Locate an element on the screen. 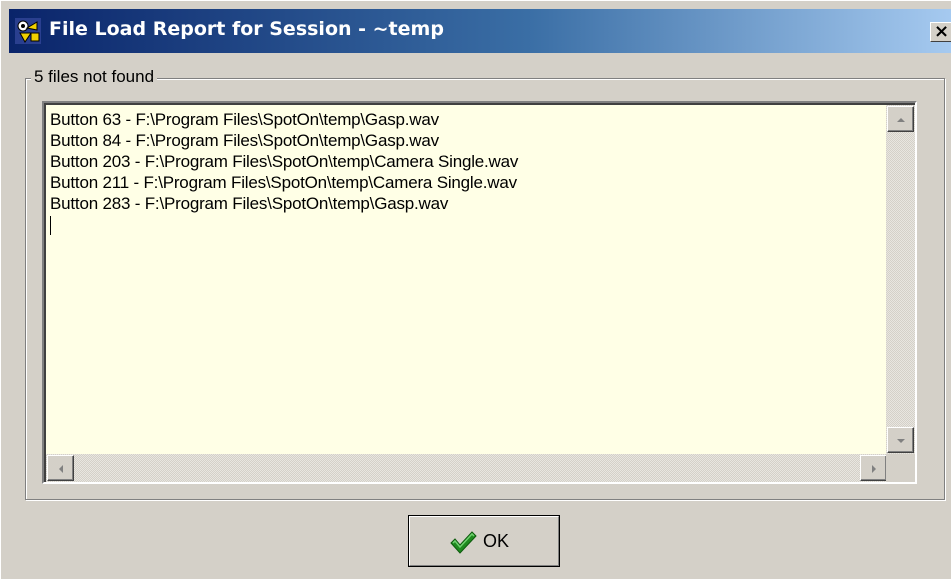 Image resolution: width=951 pixels, height=579 pixels. scroll-down-button is located at coordinates (900, 440).